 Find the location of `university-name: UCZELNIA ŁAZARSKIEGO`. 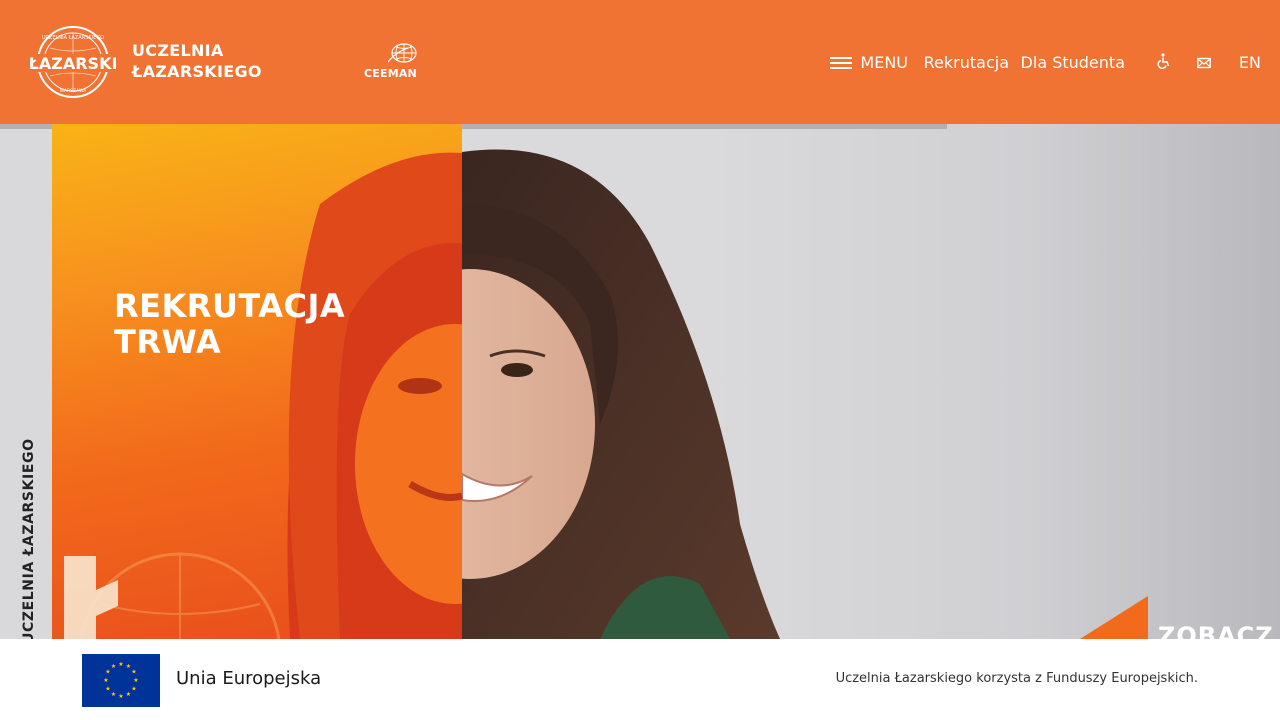

university-name: UCZELNIA ŁAZARSKIEGO is located at coordinates (202, 61).